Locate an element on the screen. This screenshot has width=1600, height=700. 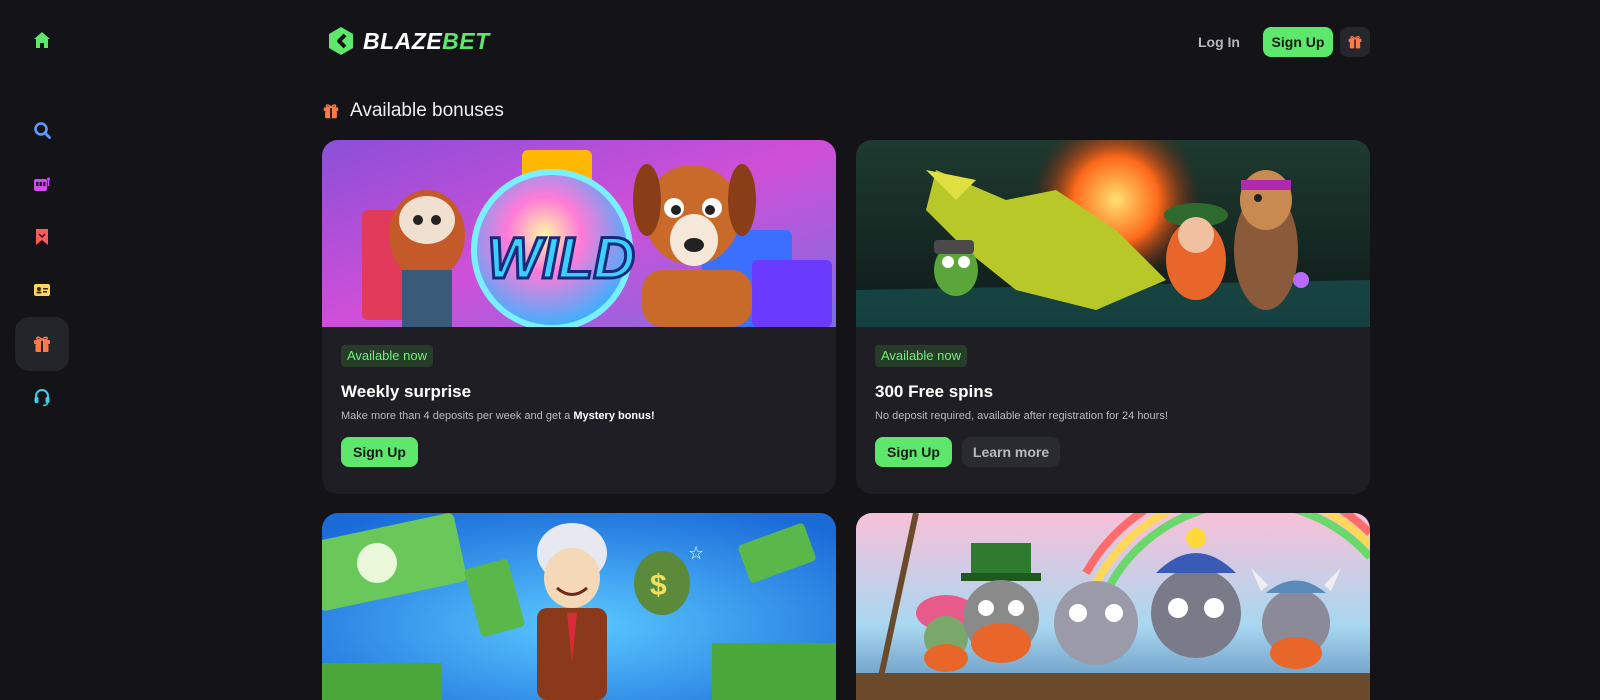
sidebar-item-home is located at coordinates (42, 40).